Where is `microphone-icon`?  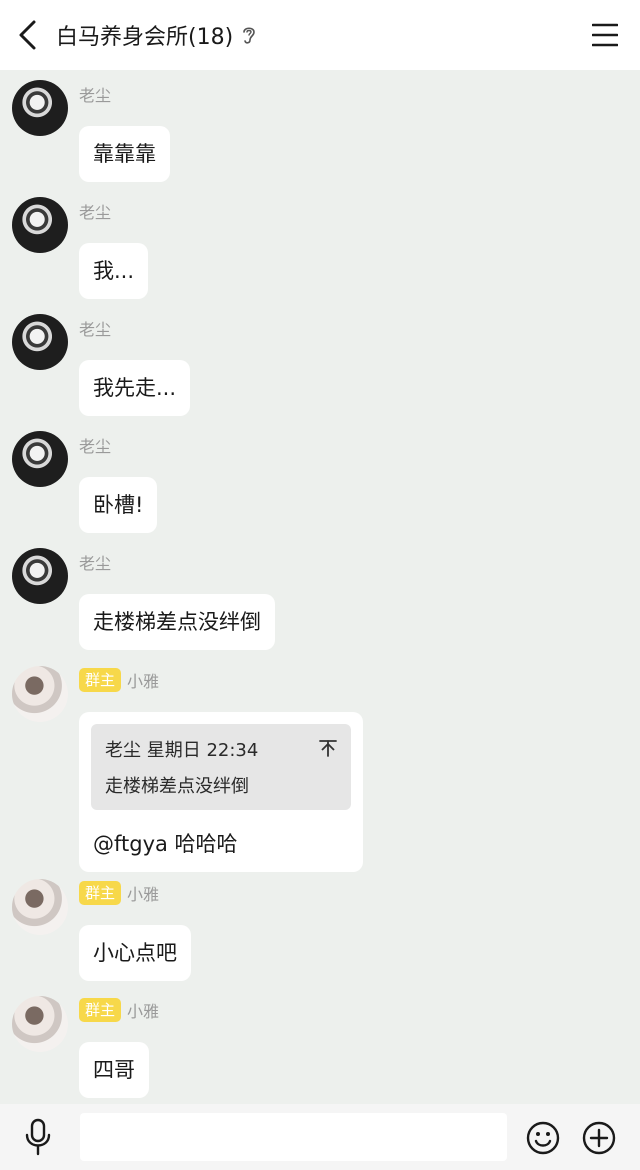 microphone-icon is located at coordinates (38, 1137).